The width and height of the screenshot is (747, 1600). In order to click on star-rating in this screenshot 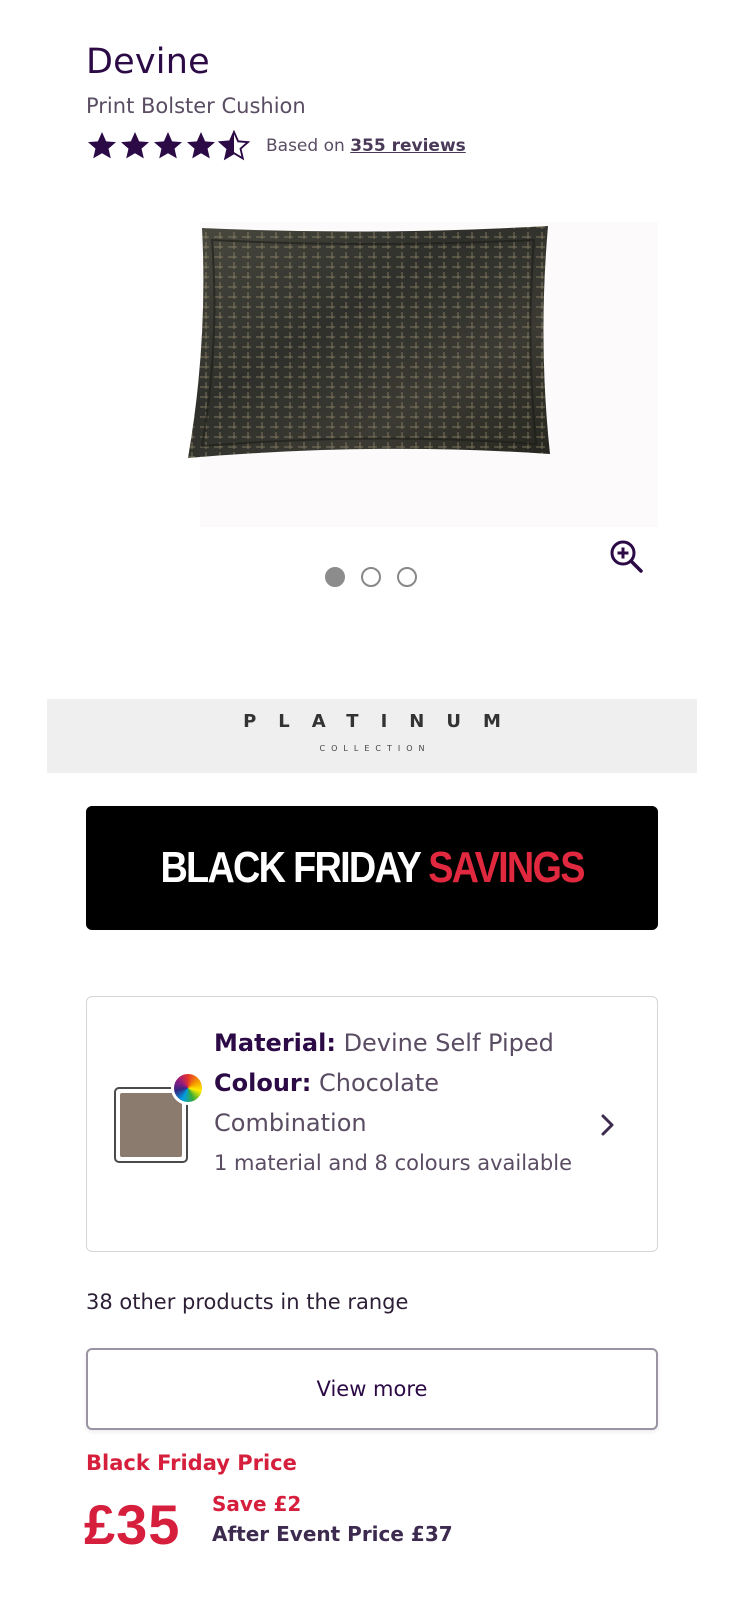, I will do `click(168, 146)`.